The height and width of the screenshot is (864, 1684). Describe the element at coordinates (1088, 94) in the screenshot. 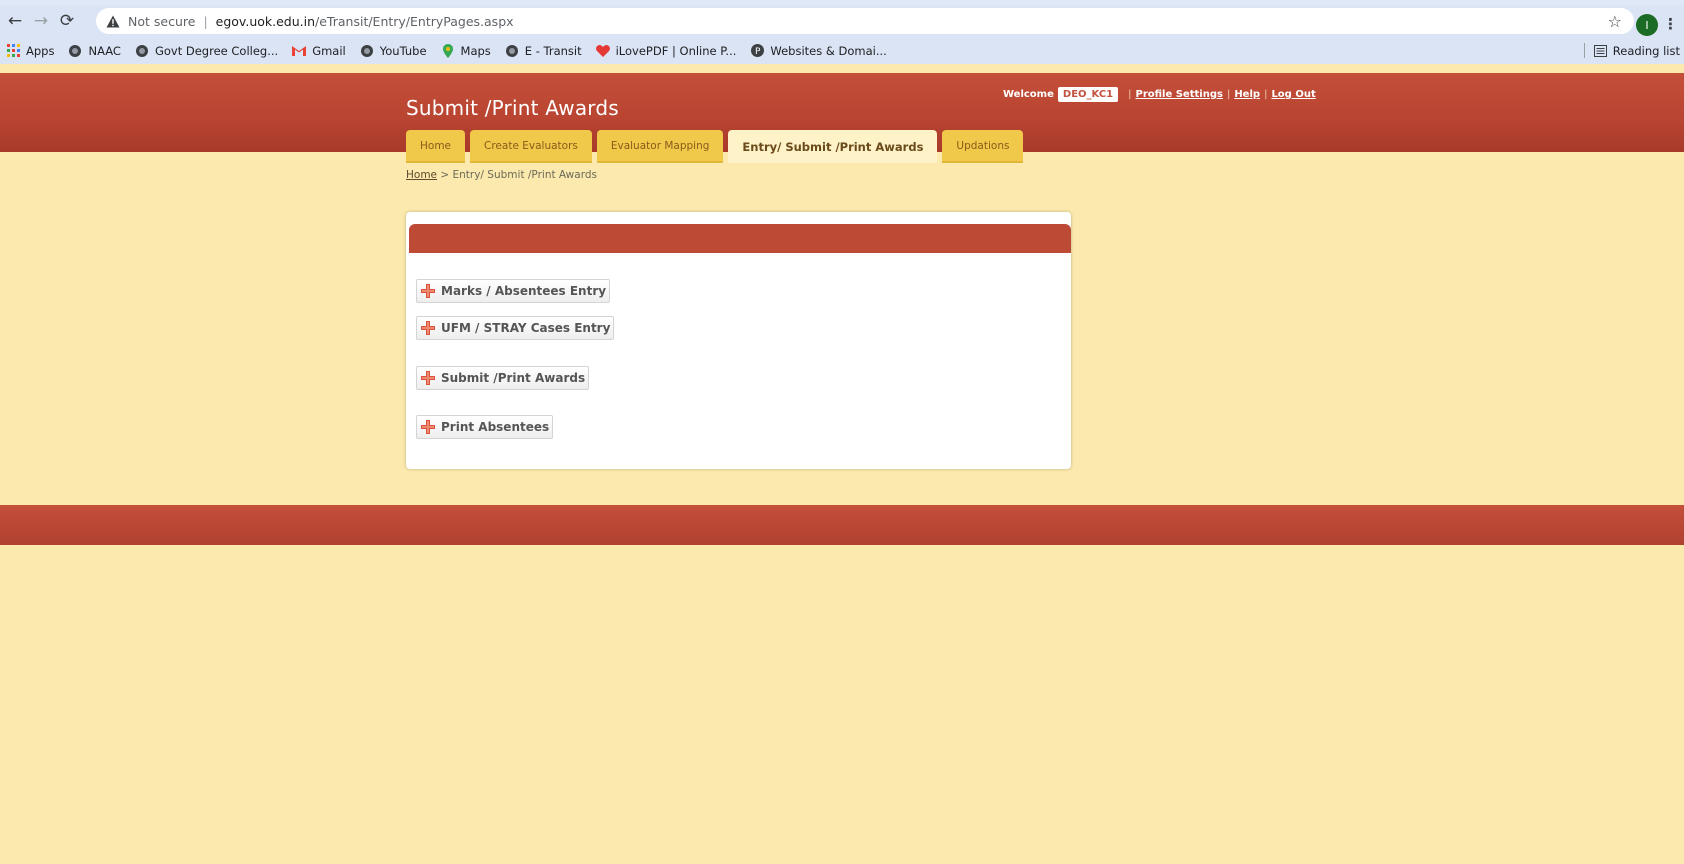

I see `username-badge: DEO_KC1` at that location.